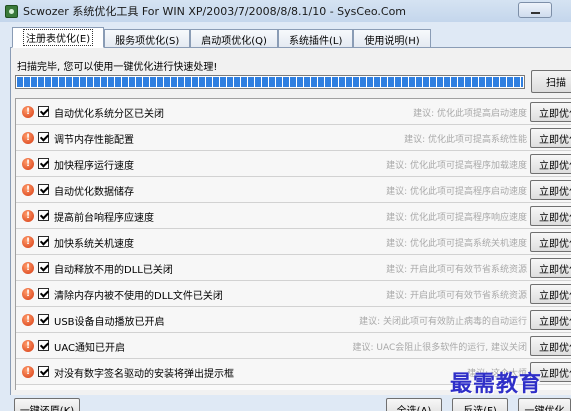  Describe the element at coordinates (47, 404) in the screenshot. I see `one-click-restore-button: 一键还原(K)` at that location.